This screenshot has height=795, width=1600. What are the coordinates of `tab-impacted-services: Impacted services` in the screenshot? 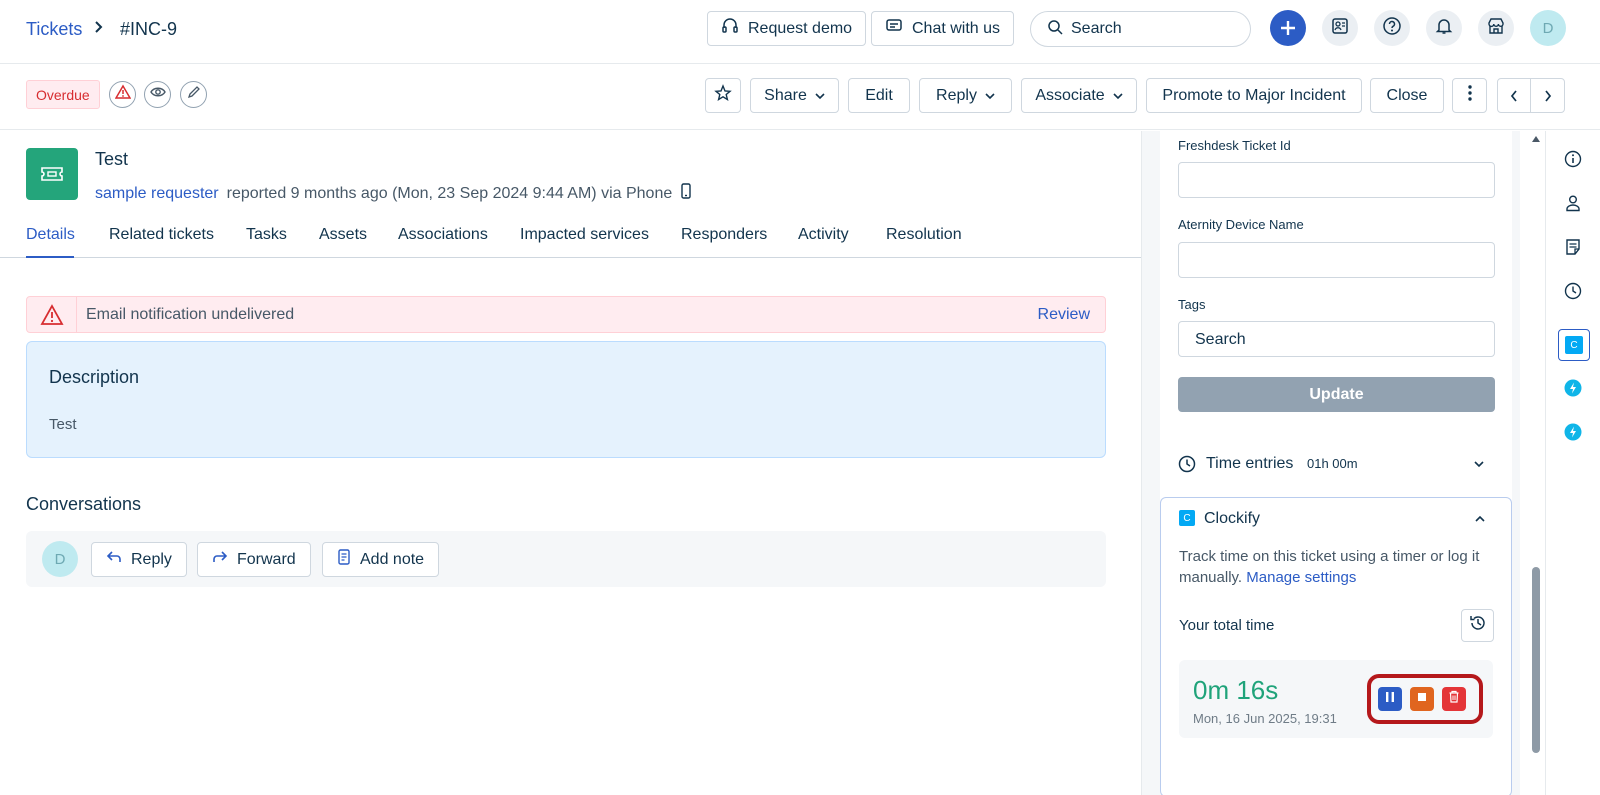 It's located at (584, 235).